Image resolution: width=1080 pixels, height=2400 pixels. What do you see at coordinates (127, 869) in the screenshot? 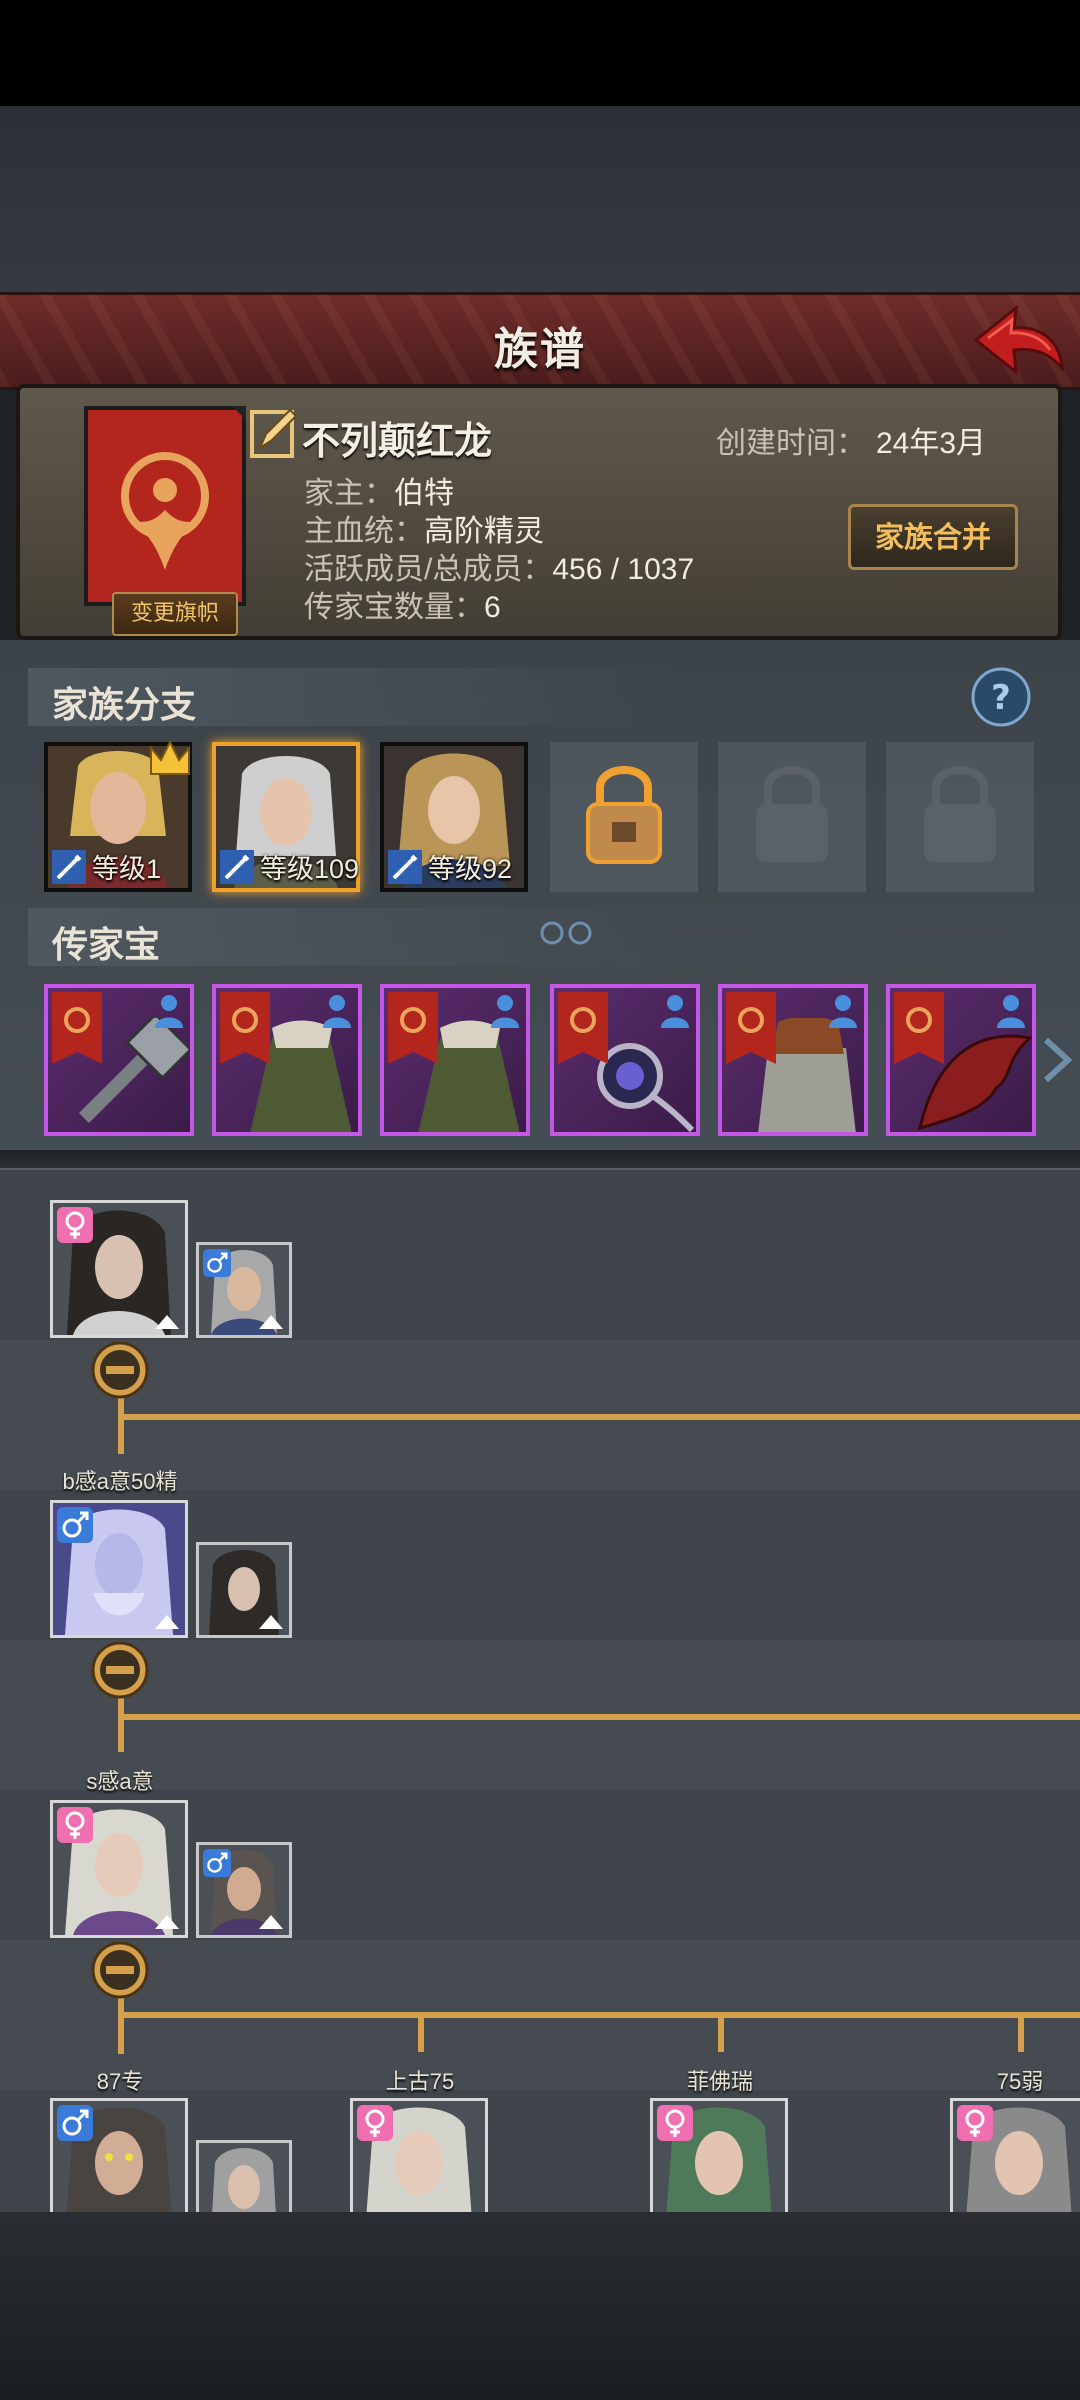
I see `branch-level: 等级1` at bounding box center [127, 869].